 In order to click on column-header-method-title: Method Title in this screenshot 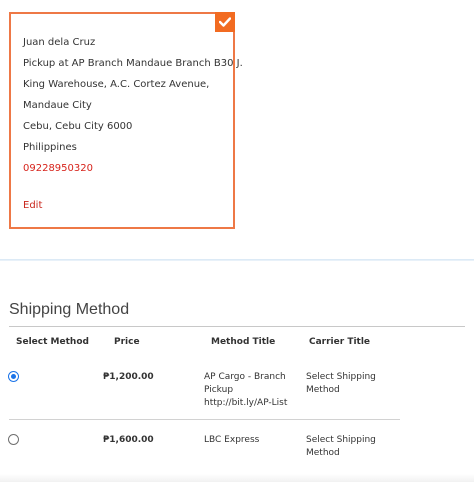, I will do `click(243, 342)`.